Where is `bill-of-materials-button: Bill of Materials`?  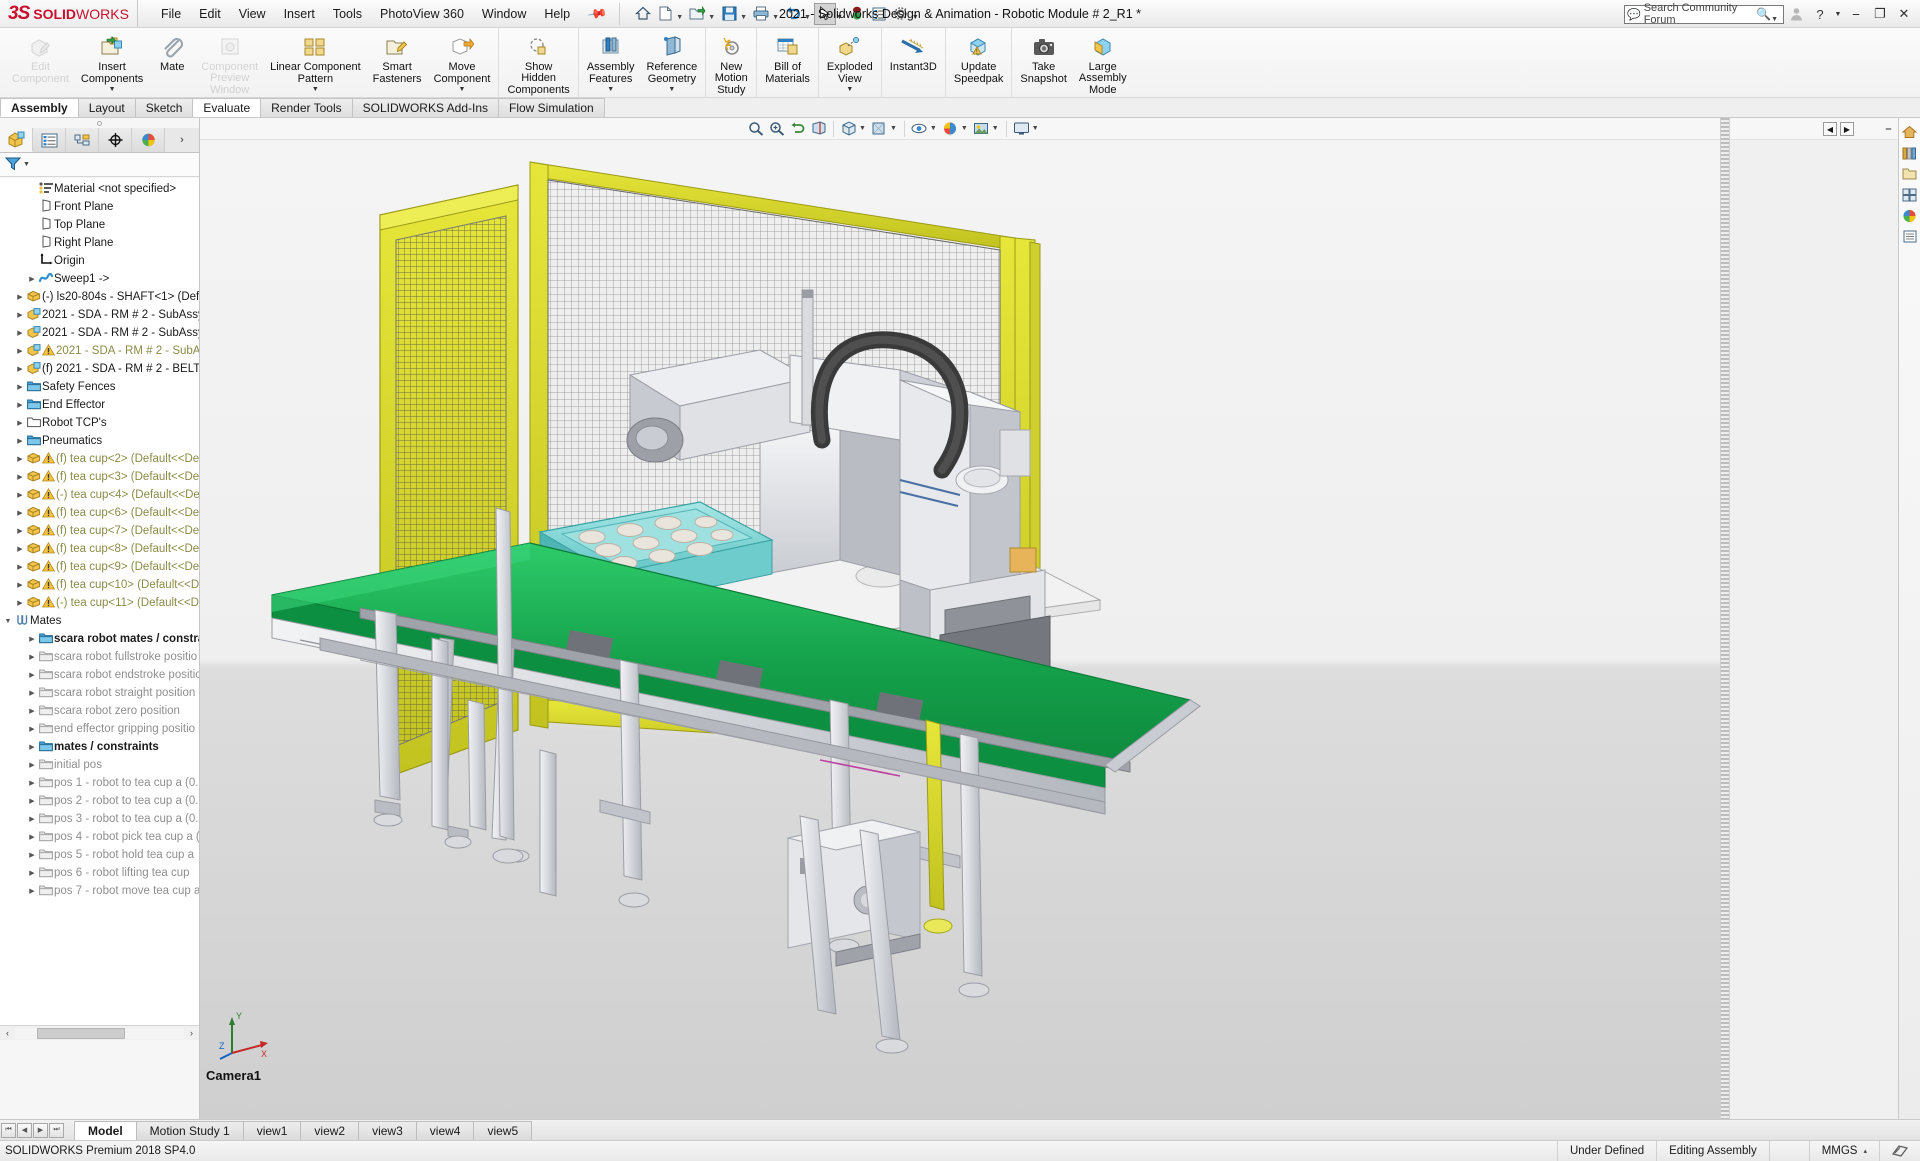 bill-of-materials-button: Bill of Materials is located at coordinates (787, 63).